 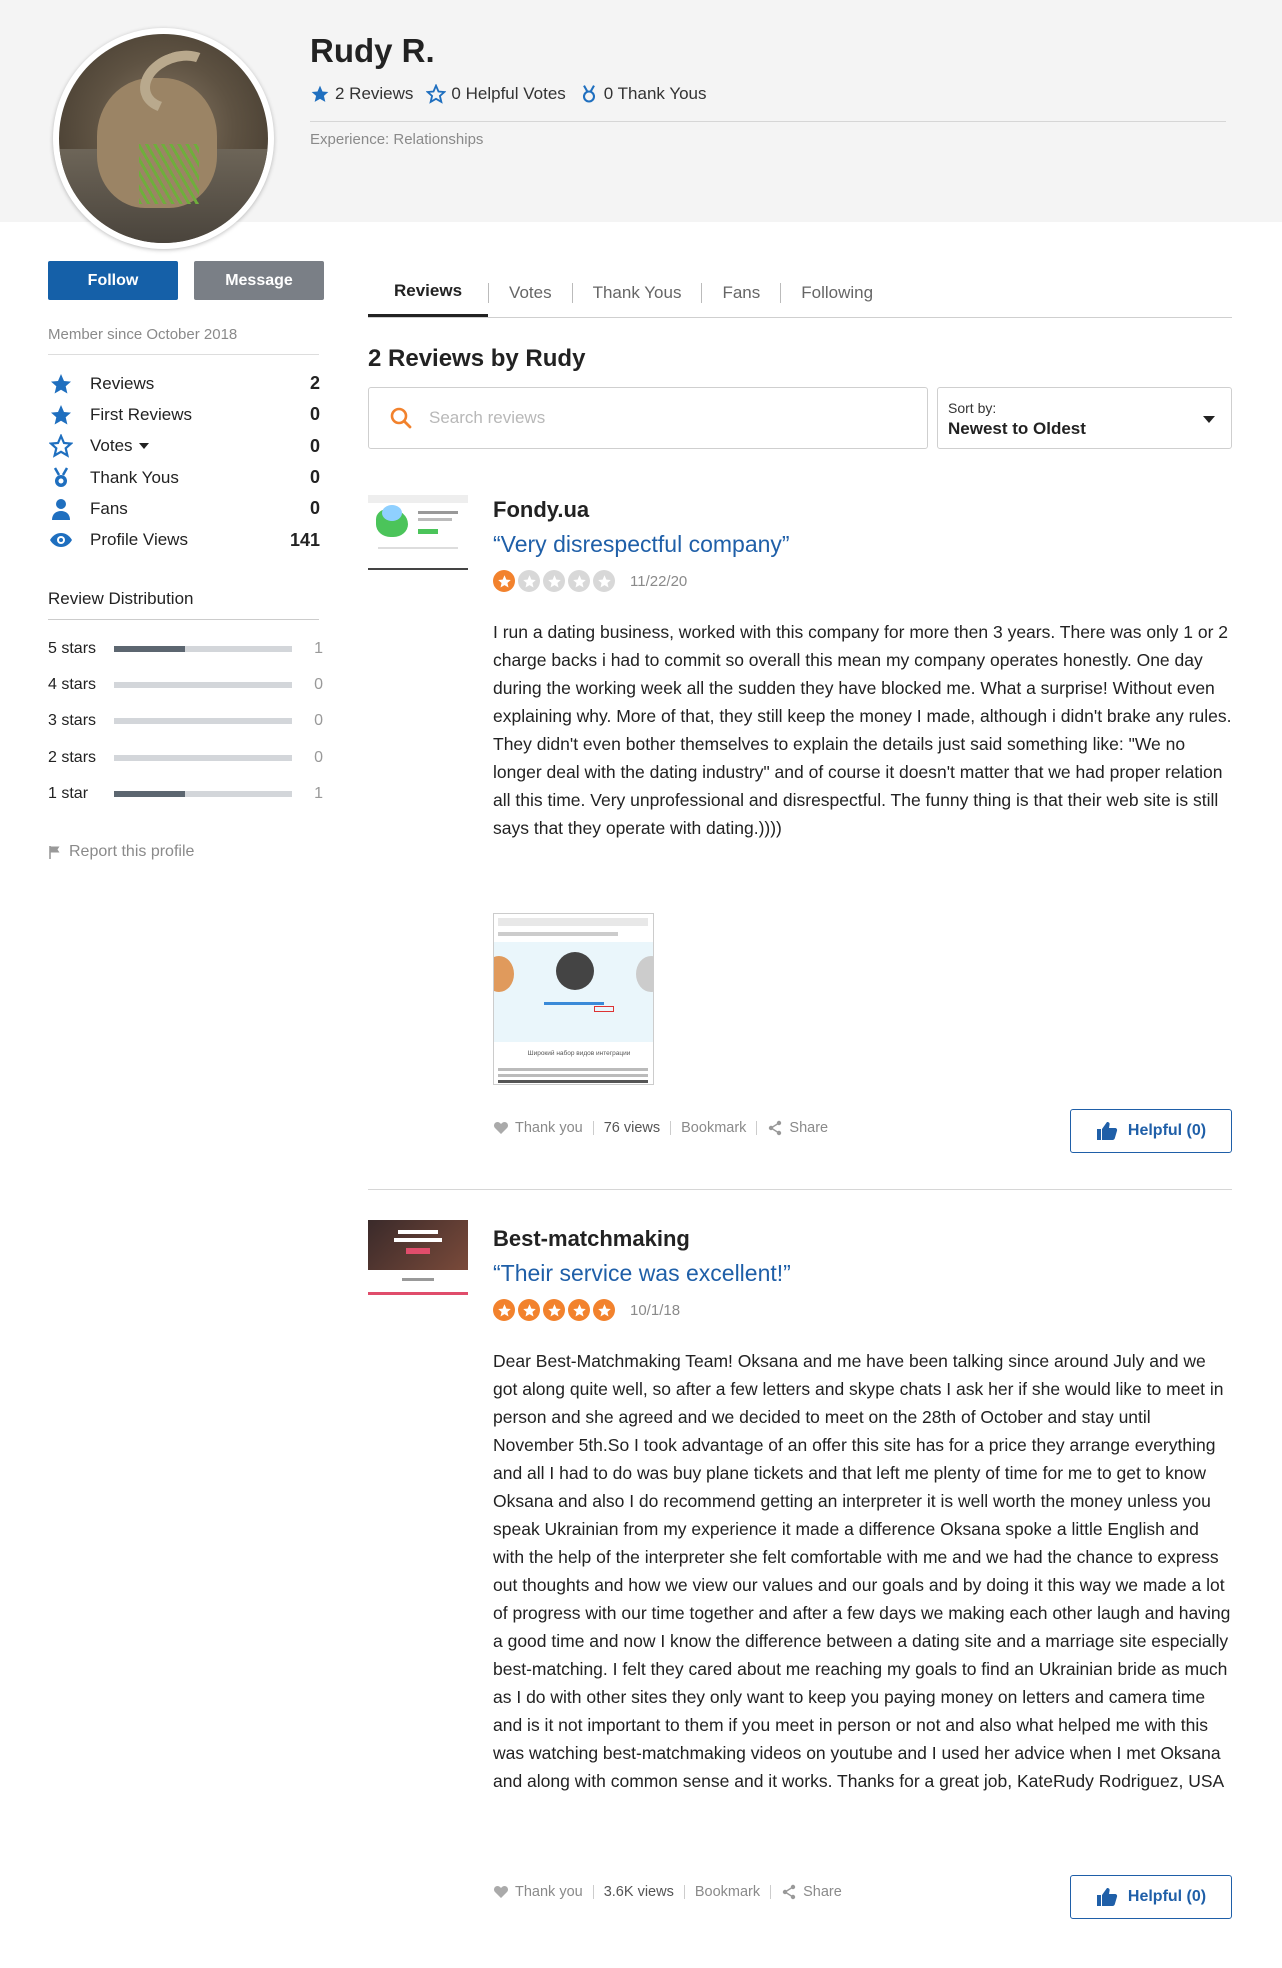 I want to click on follow-button: Follow, so click(x=113, y=280).